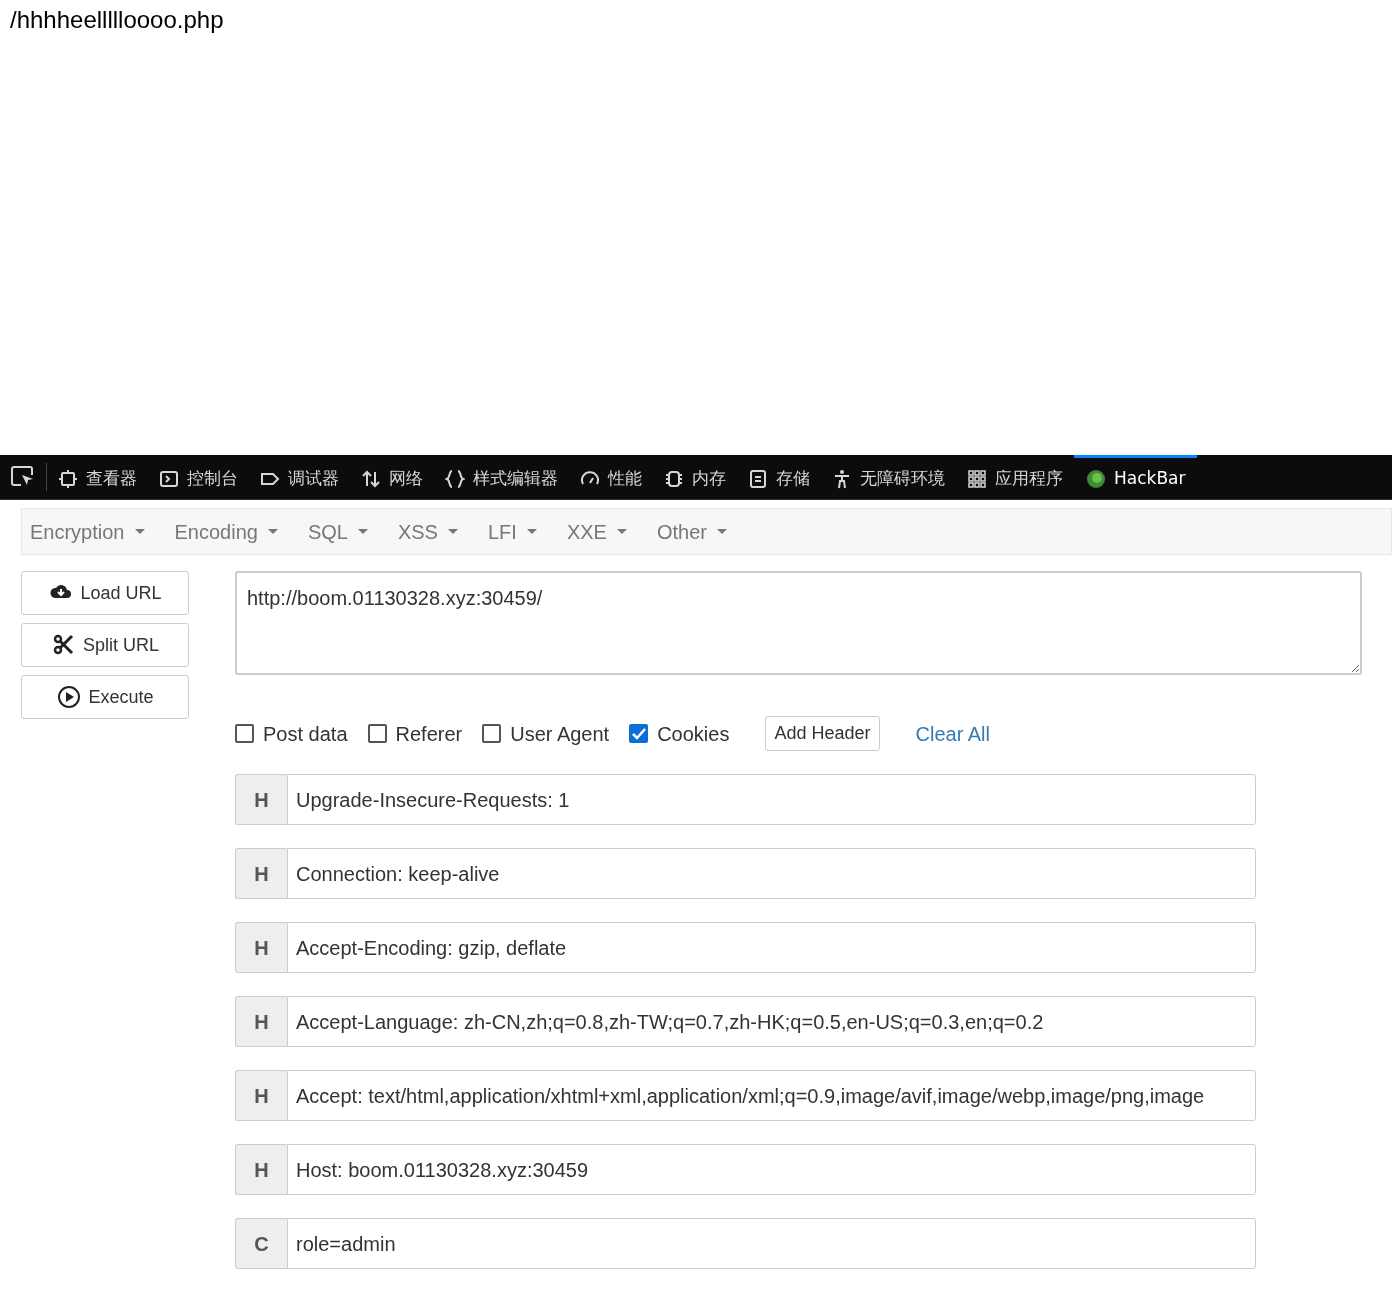 The height and width of the screenshot is (1294, 1392). I want to click on menu-dropdown: SQL, so click(343, 531).